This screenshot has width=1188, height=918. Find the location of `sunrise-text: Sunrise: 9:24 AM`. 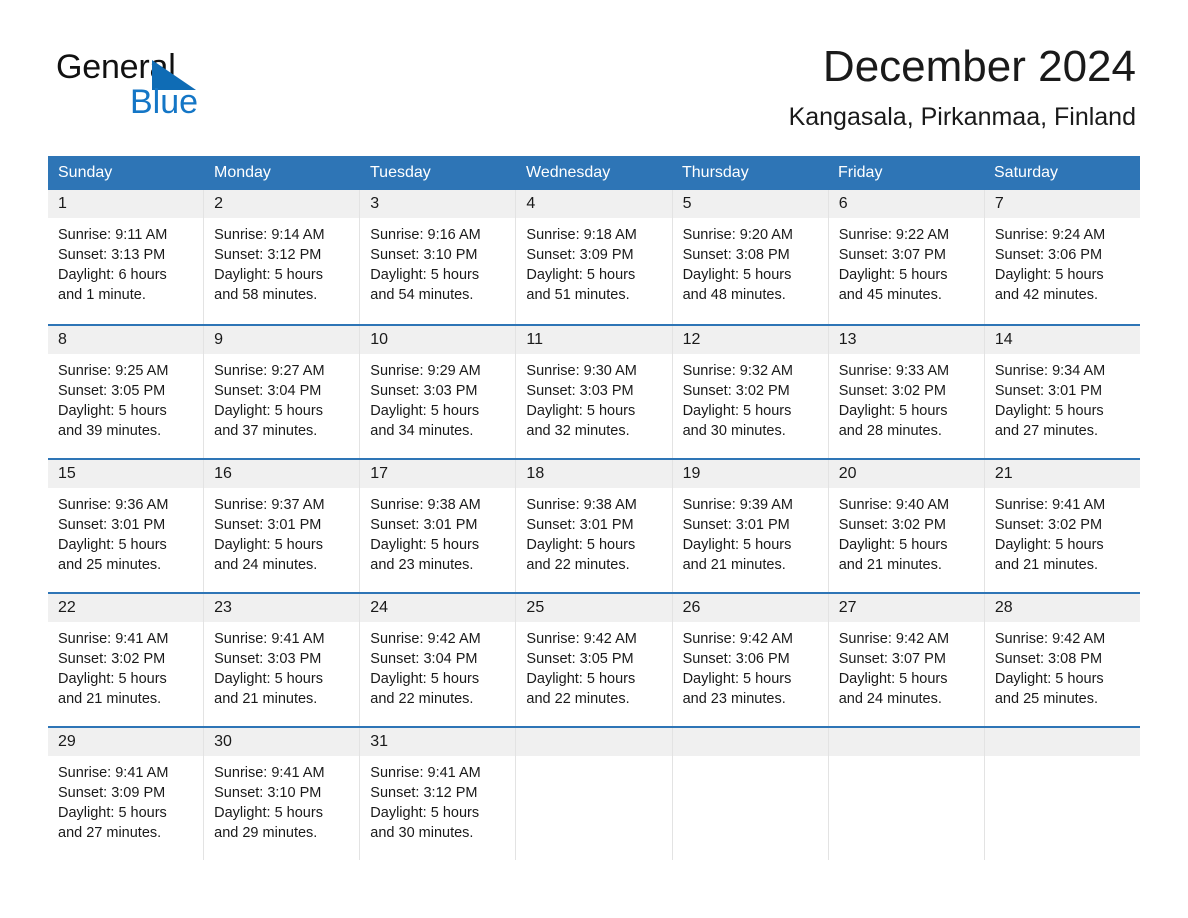

sunrise-text: Sunrise: 9:24 AM is located at coordinates (1050, 235).